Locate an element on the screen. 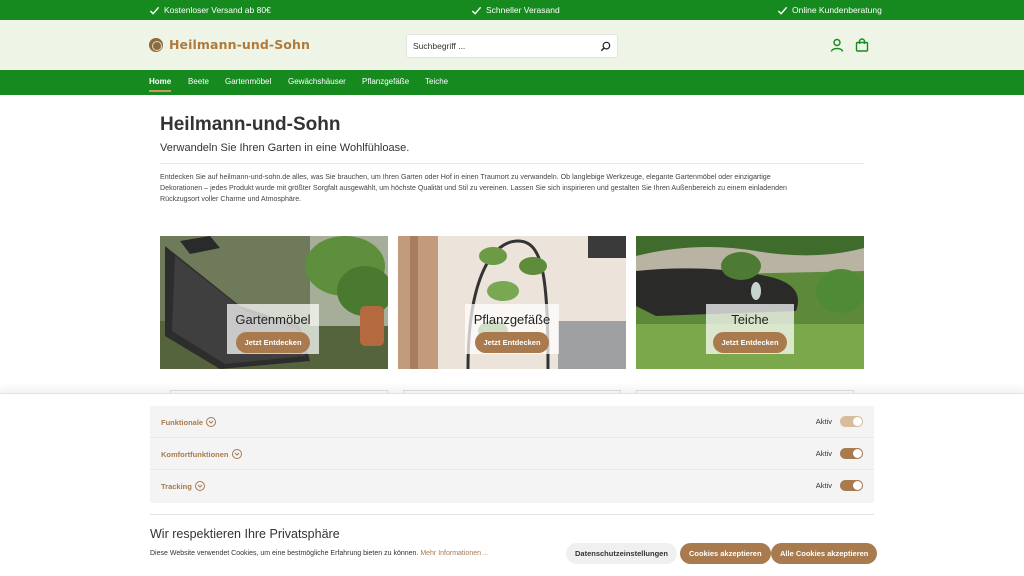 This screenshot has height=576, width=1024. search-box is located at coordinates (512, 46).